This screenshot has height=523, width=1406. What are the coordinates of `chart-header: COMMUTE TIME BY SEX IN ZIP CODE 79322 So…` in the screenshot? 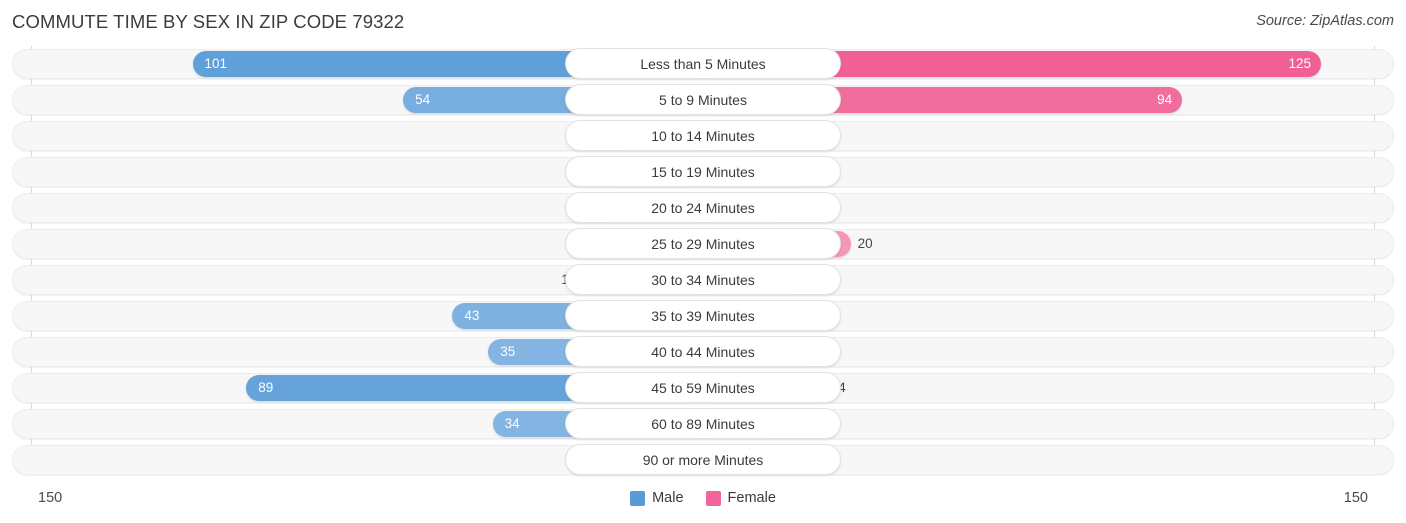 It's located at (703, 23).